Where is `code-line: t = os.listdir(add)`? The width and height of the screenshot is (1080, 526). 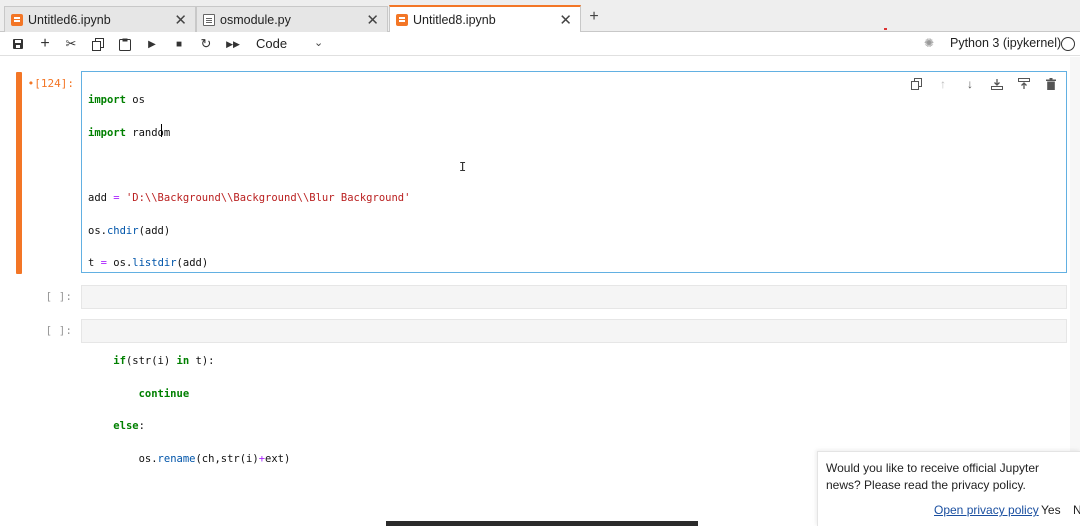 code-line: t = os.listdir(add) is located at coordinates (148, 263).